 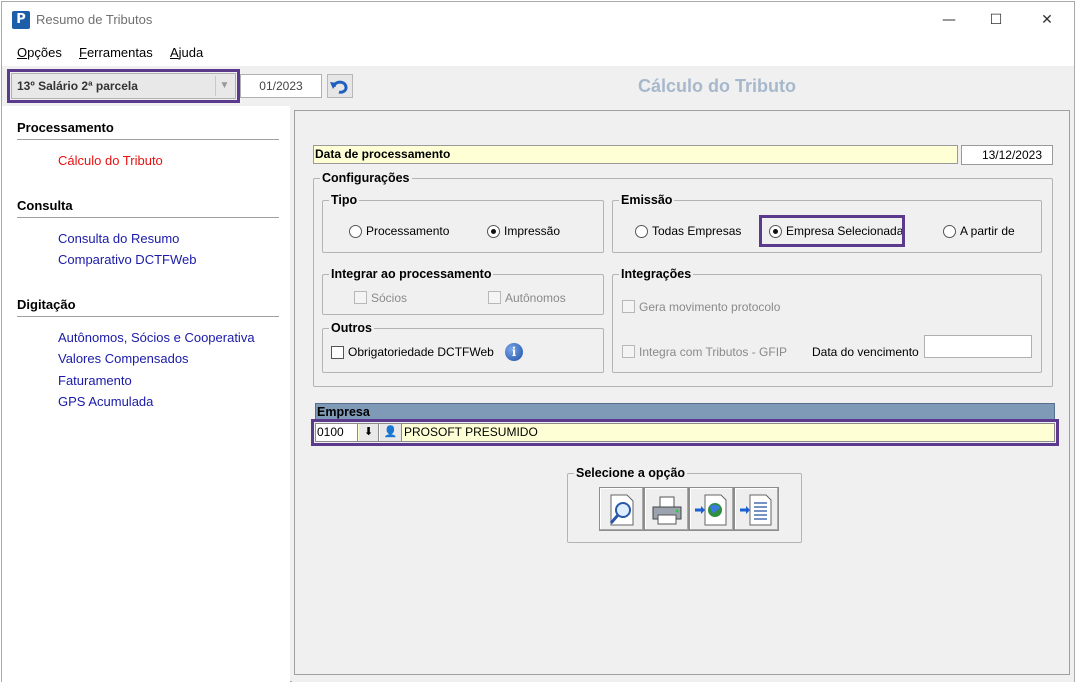 What do you see at coordinates (493, 231) in the screenshot?
I see `radio-impressao` at bounding box center [493, 231].